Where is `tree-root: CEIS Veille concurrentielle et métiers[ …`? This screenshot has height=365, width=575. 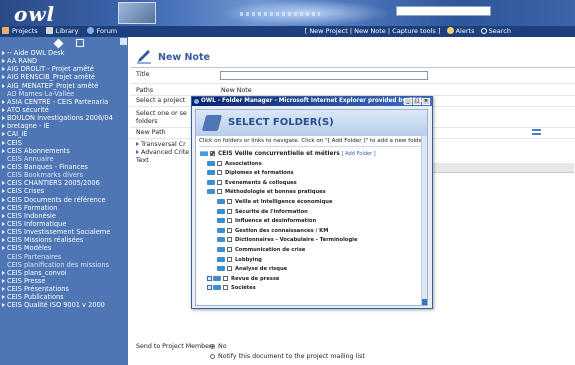
tree-root: CEIS Veille concurrentielle et métiers[ … is located at coordinates (310, 155).